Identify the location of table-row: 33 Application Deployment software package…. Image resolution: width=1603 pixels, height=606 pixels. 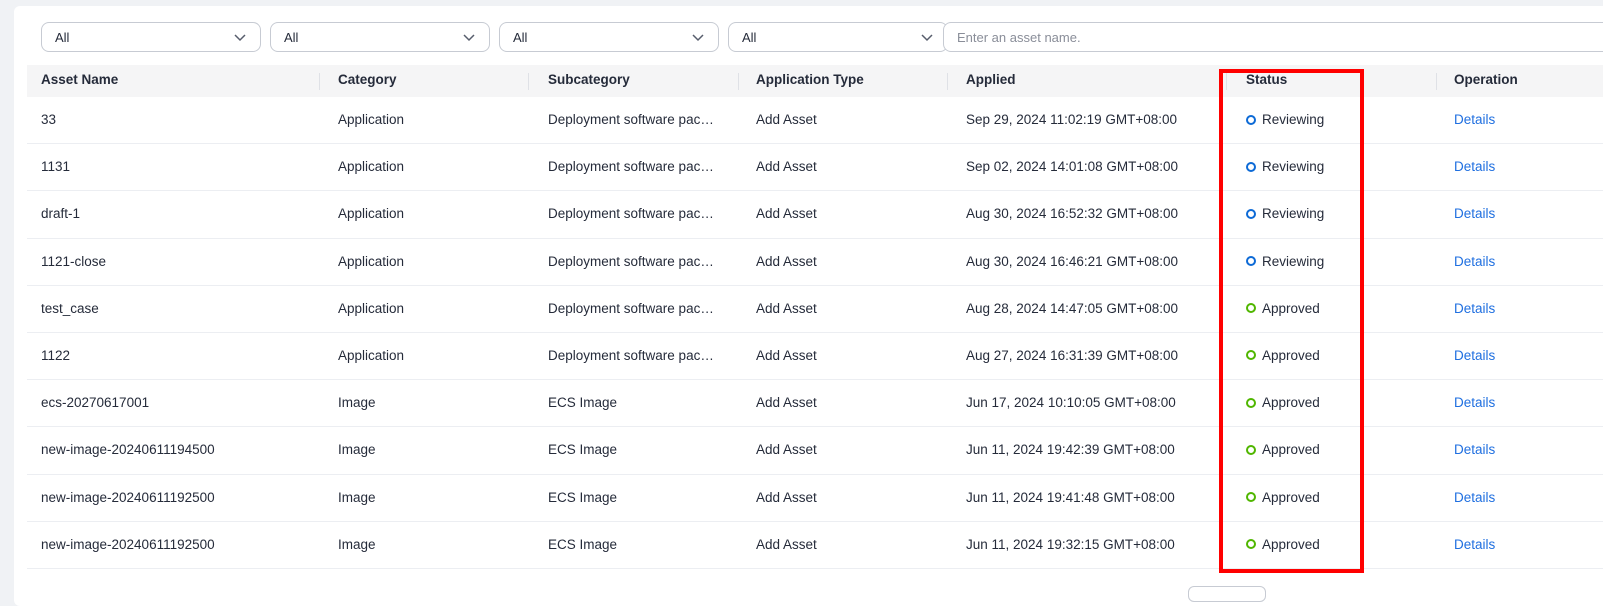
(815, 121).